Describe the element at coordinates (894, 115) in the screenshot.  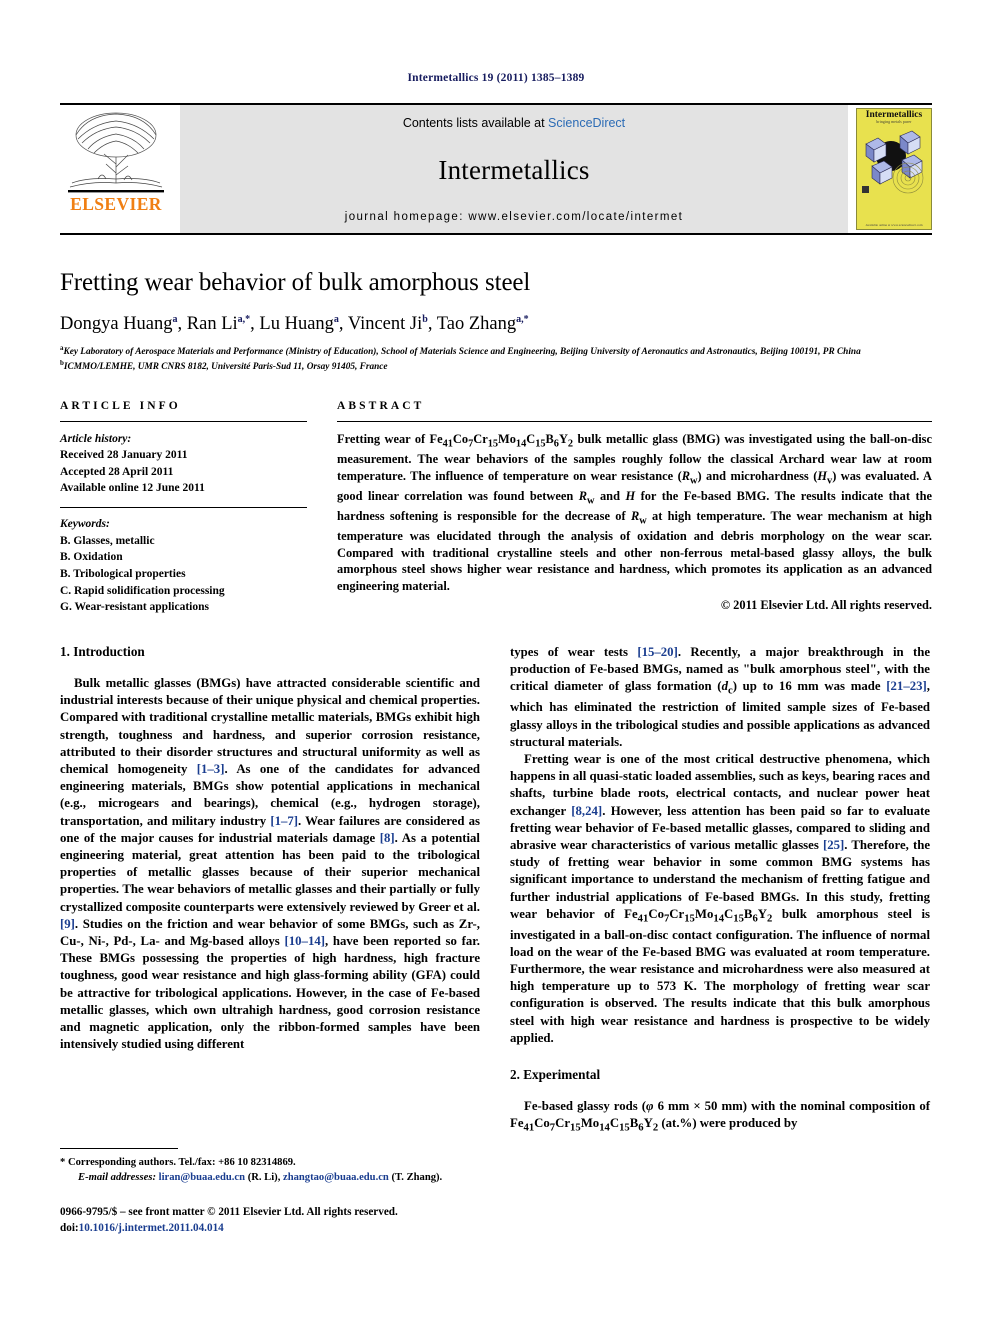
I see `cover-title: Intermetallics` at that location.